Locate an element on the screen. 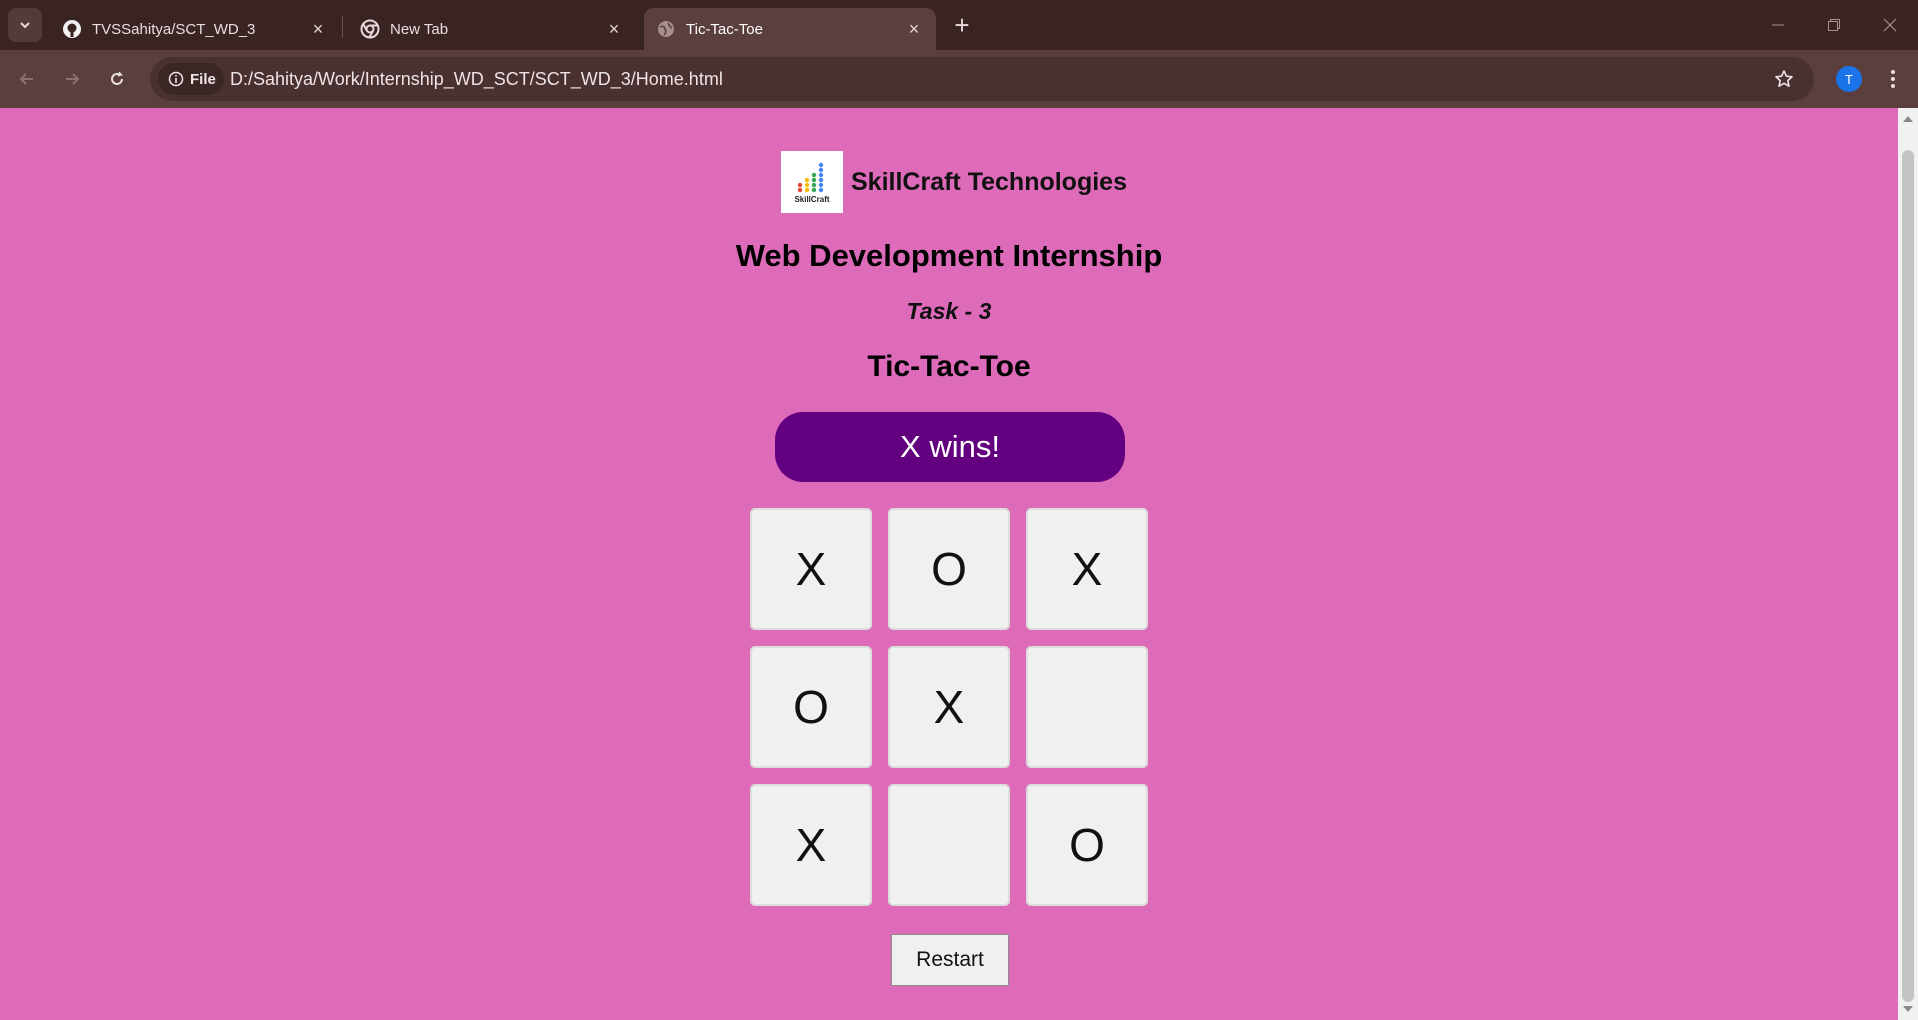 The width and height of the screenshot is (1918, 1020). reload-button is located at coordinates (117, 79).